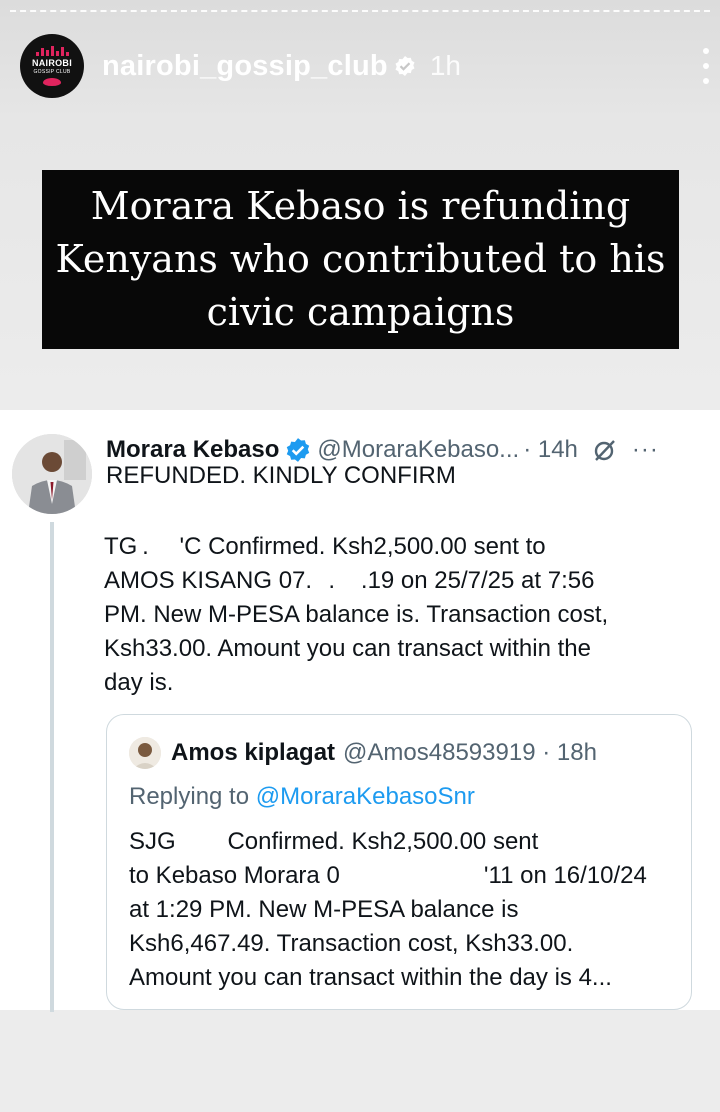  What do you see at coordinates (360, 312) in the screenshot?
I see `headline-line: civic campaigns` at bounding box center [360, 312].